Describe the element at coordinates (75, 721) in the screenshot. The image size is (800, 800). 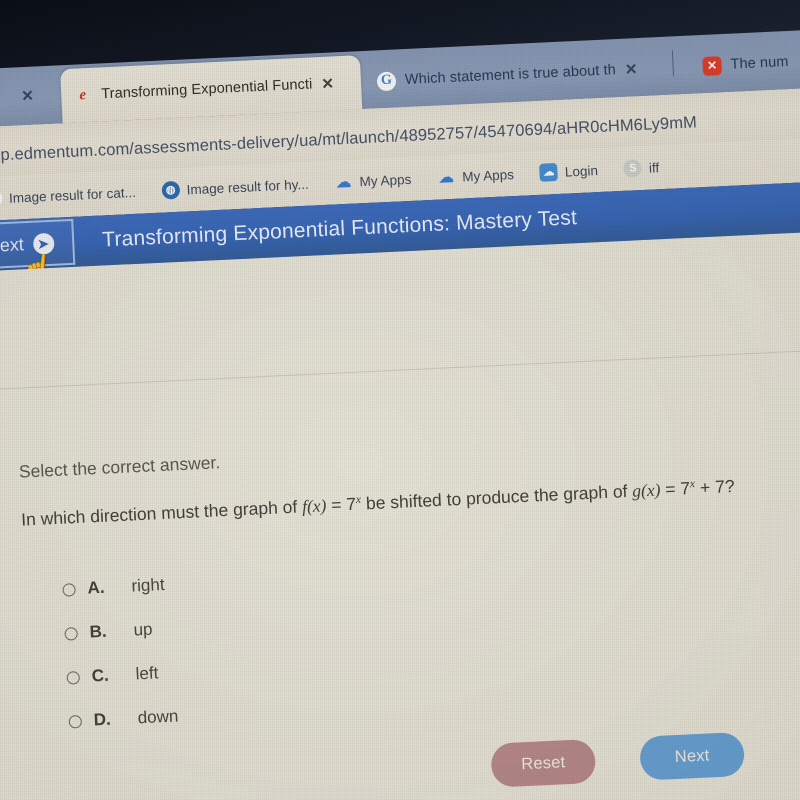
I see `radio-button-d` at that location.